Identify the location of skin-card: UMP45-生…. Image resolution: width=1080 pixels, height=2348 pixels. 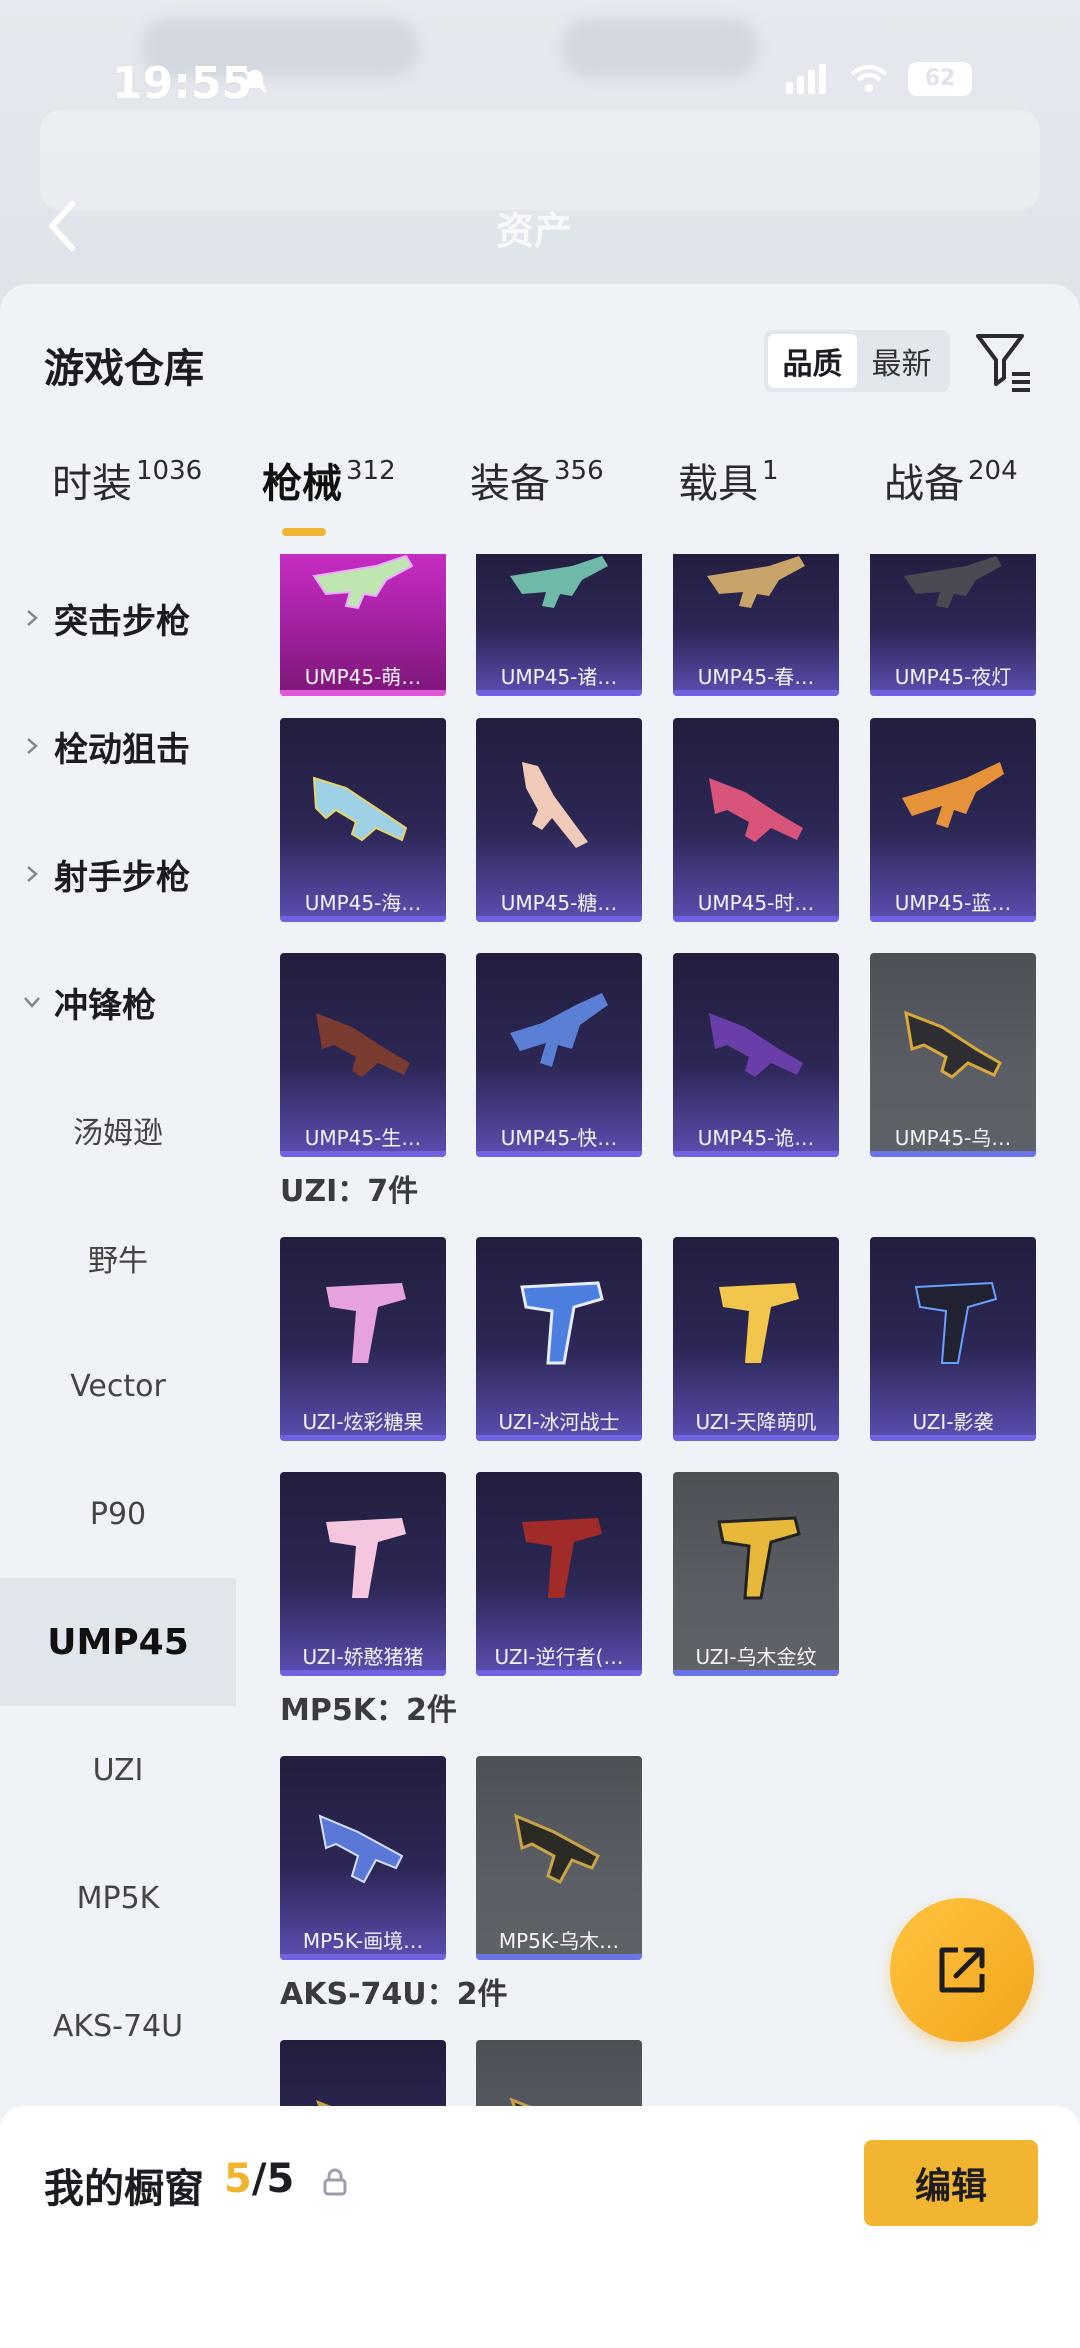
(363, 1055).